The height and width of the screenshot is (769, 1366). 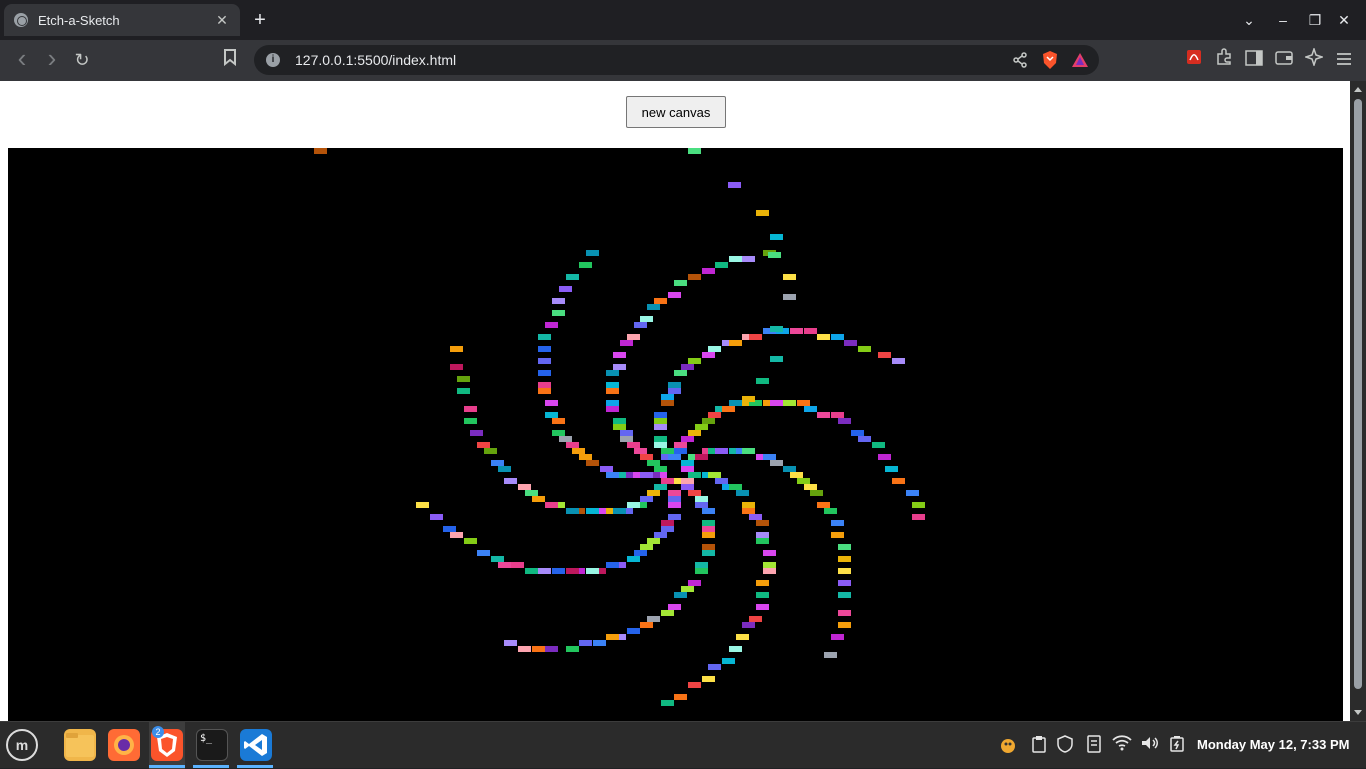 I want to click on window-close-icon: ✕, so click(x=1344, y=20).